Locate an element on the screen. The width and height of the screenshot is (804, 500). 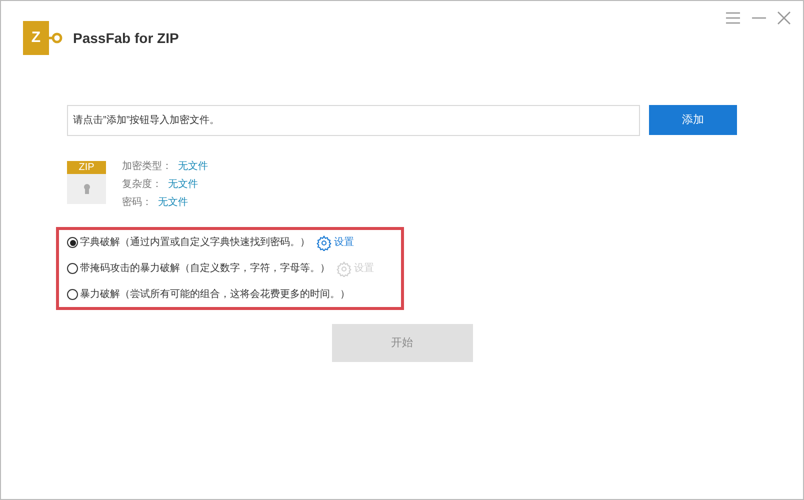
info-label: 复杂度： is located at coordinates (142, 185).